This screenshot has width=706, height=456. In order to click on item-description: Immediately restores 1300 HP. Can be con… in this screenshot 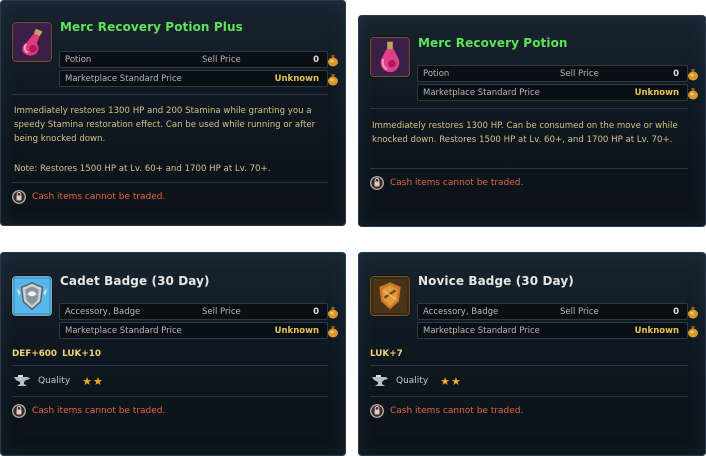, I will do `click(525, 133)`.